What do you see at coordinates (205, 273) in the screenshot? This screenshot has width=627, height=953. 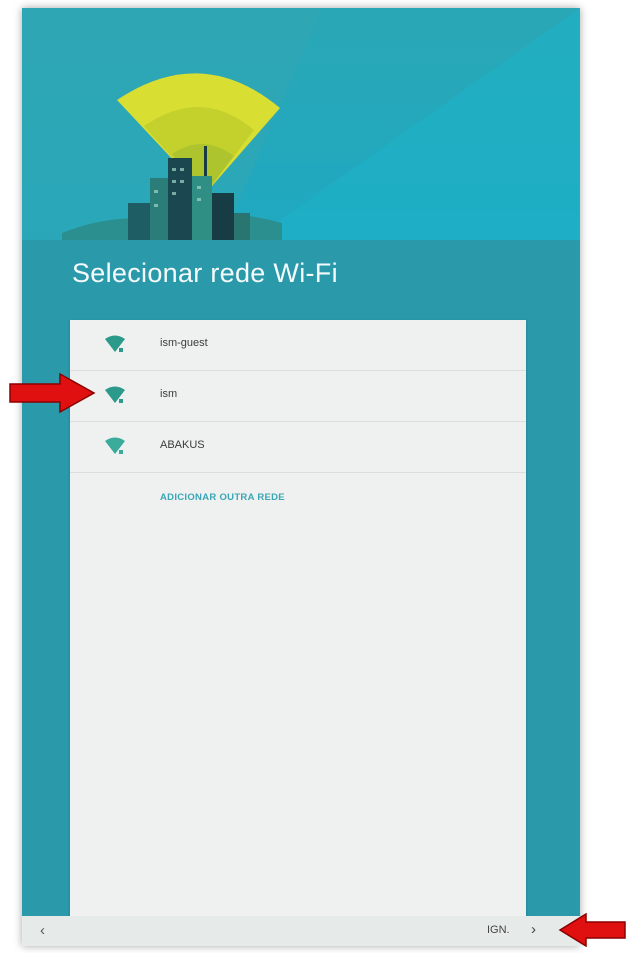 I see `page-title: Selecionar rede Wi-Fi` at bounding box center [205, 273].